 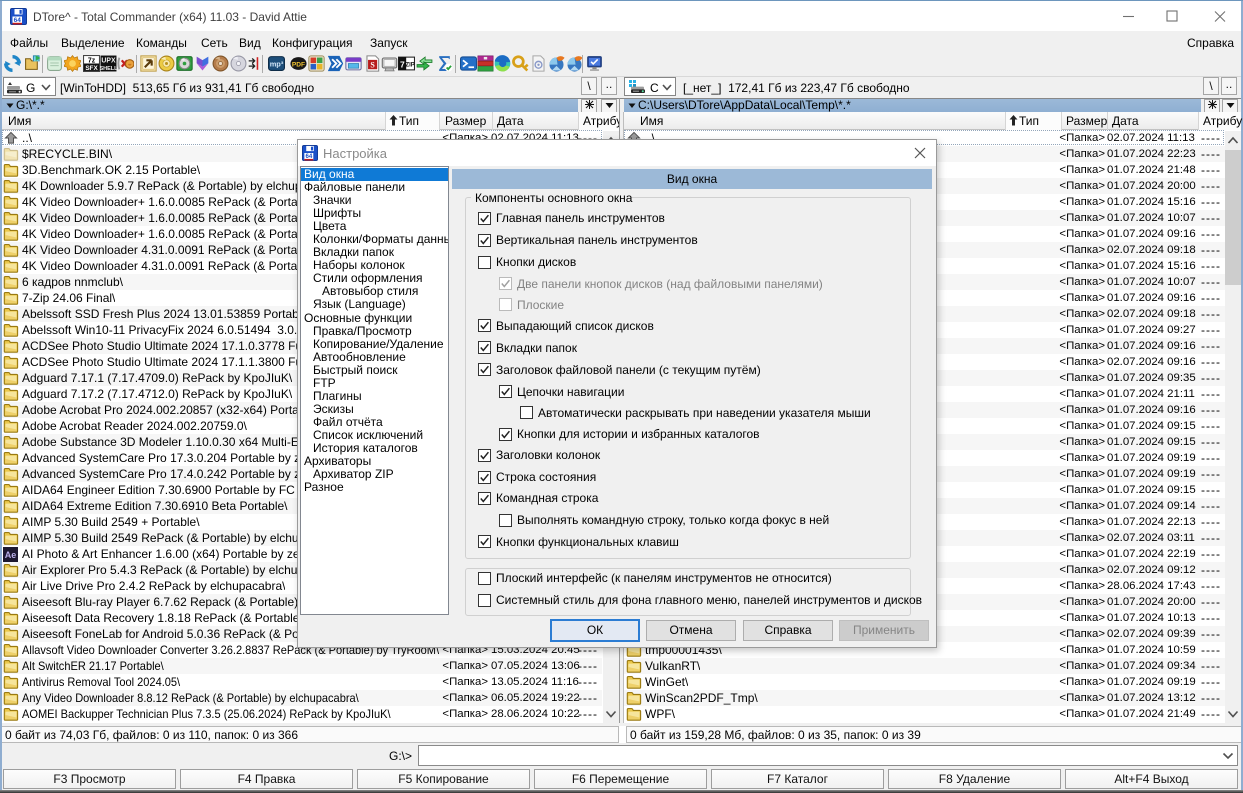 What do you see at coordinates (277, 64) in the screenshot?
I see `svg-text: mp³` at bounding box center [277, 64].